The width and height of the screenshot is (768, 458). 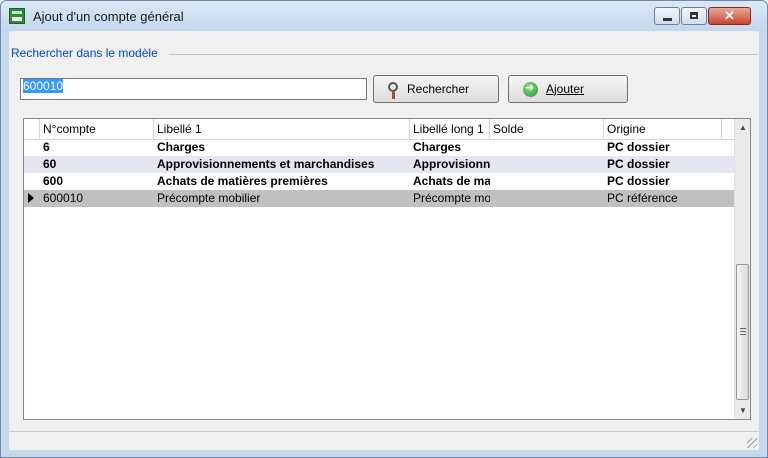 I want to click on cell-libelle: Approvisionnements et marchandises, so click(x=266, y=164).